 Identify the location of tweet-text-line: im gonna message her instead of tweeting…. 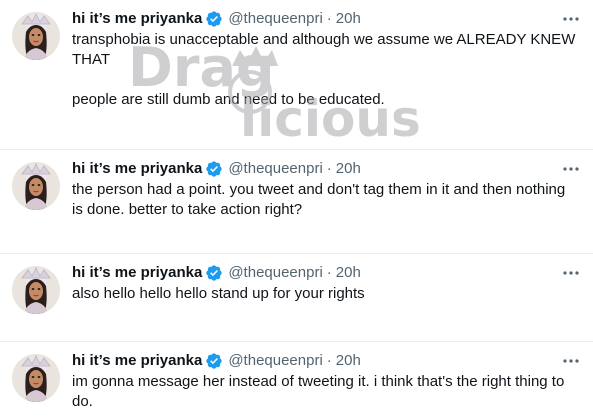
(318, 391).